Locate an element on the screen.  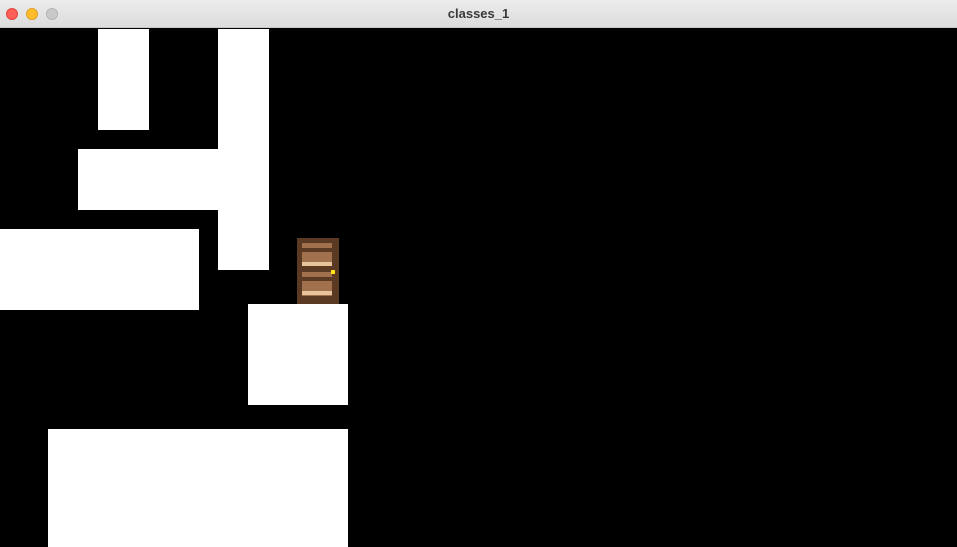
title-bar: classes_1 is located at coordinates (478, 14).